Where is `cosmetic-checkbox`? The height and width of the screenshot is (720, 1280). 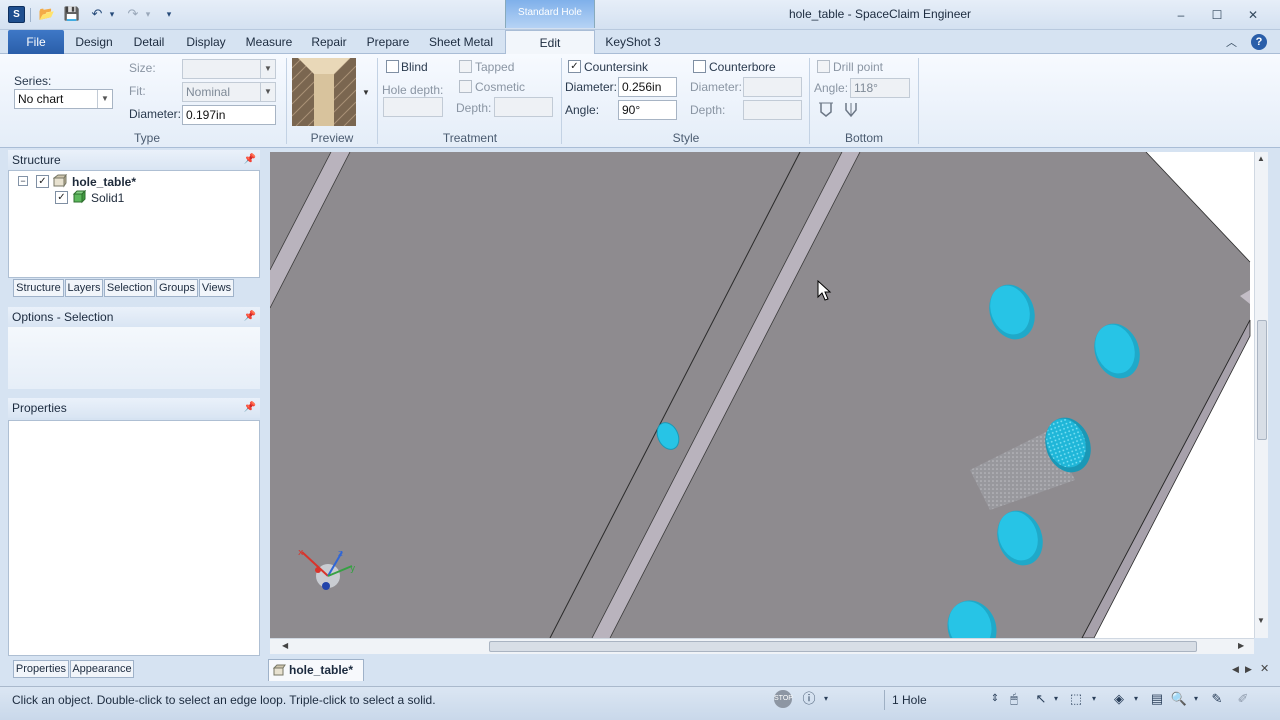 cosmetic-checkbox is located at coordinates (465, 86).